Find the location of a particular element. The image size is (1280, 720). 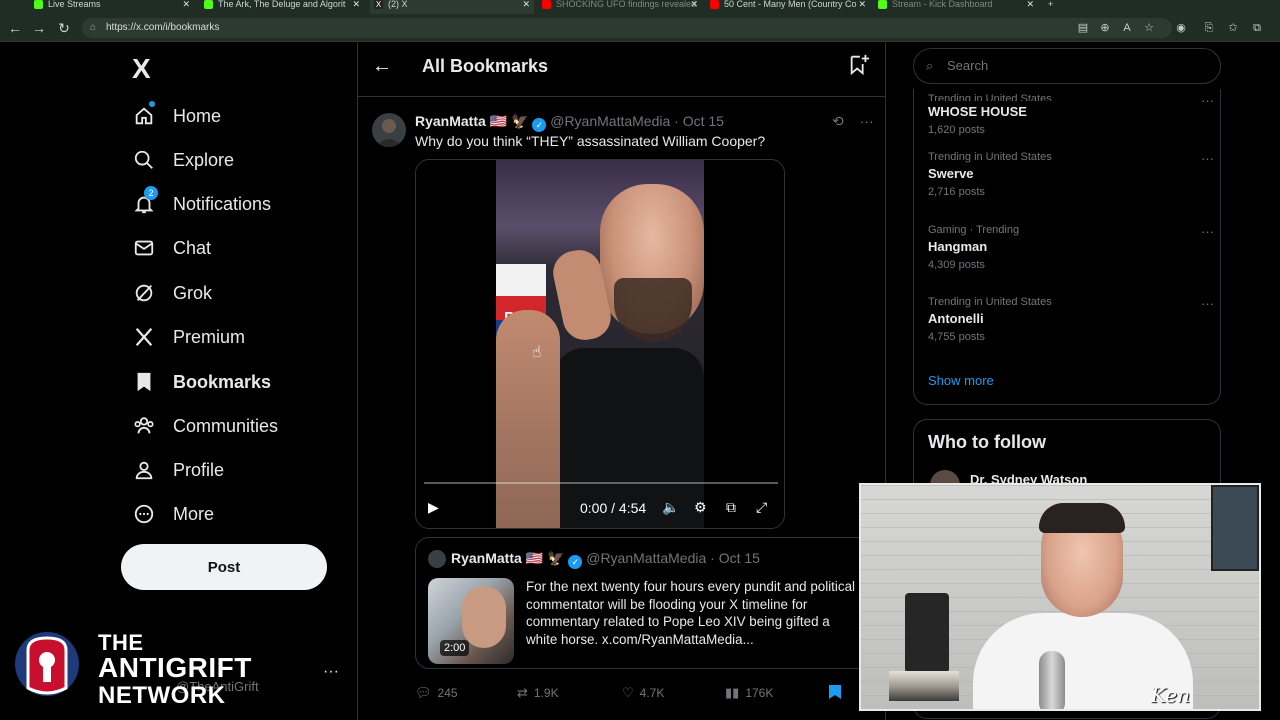

reply-button: 💬︎ 245 is located at coordinates (436, 693).